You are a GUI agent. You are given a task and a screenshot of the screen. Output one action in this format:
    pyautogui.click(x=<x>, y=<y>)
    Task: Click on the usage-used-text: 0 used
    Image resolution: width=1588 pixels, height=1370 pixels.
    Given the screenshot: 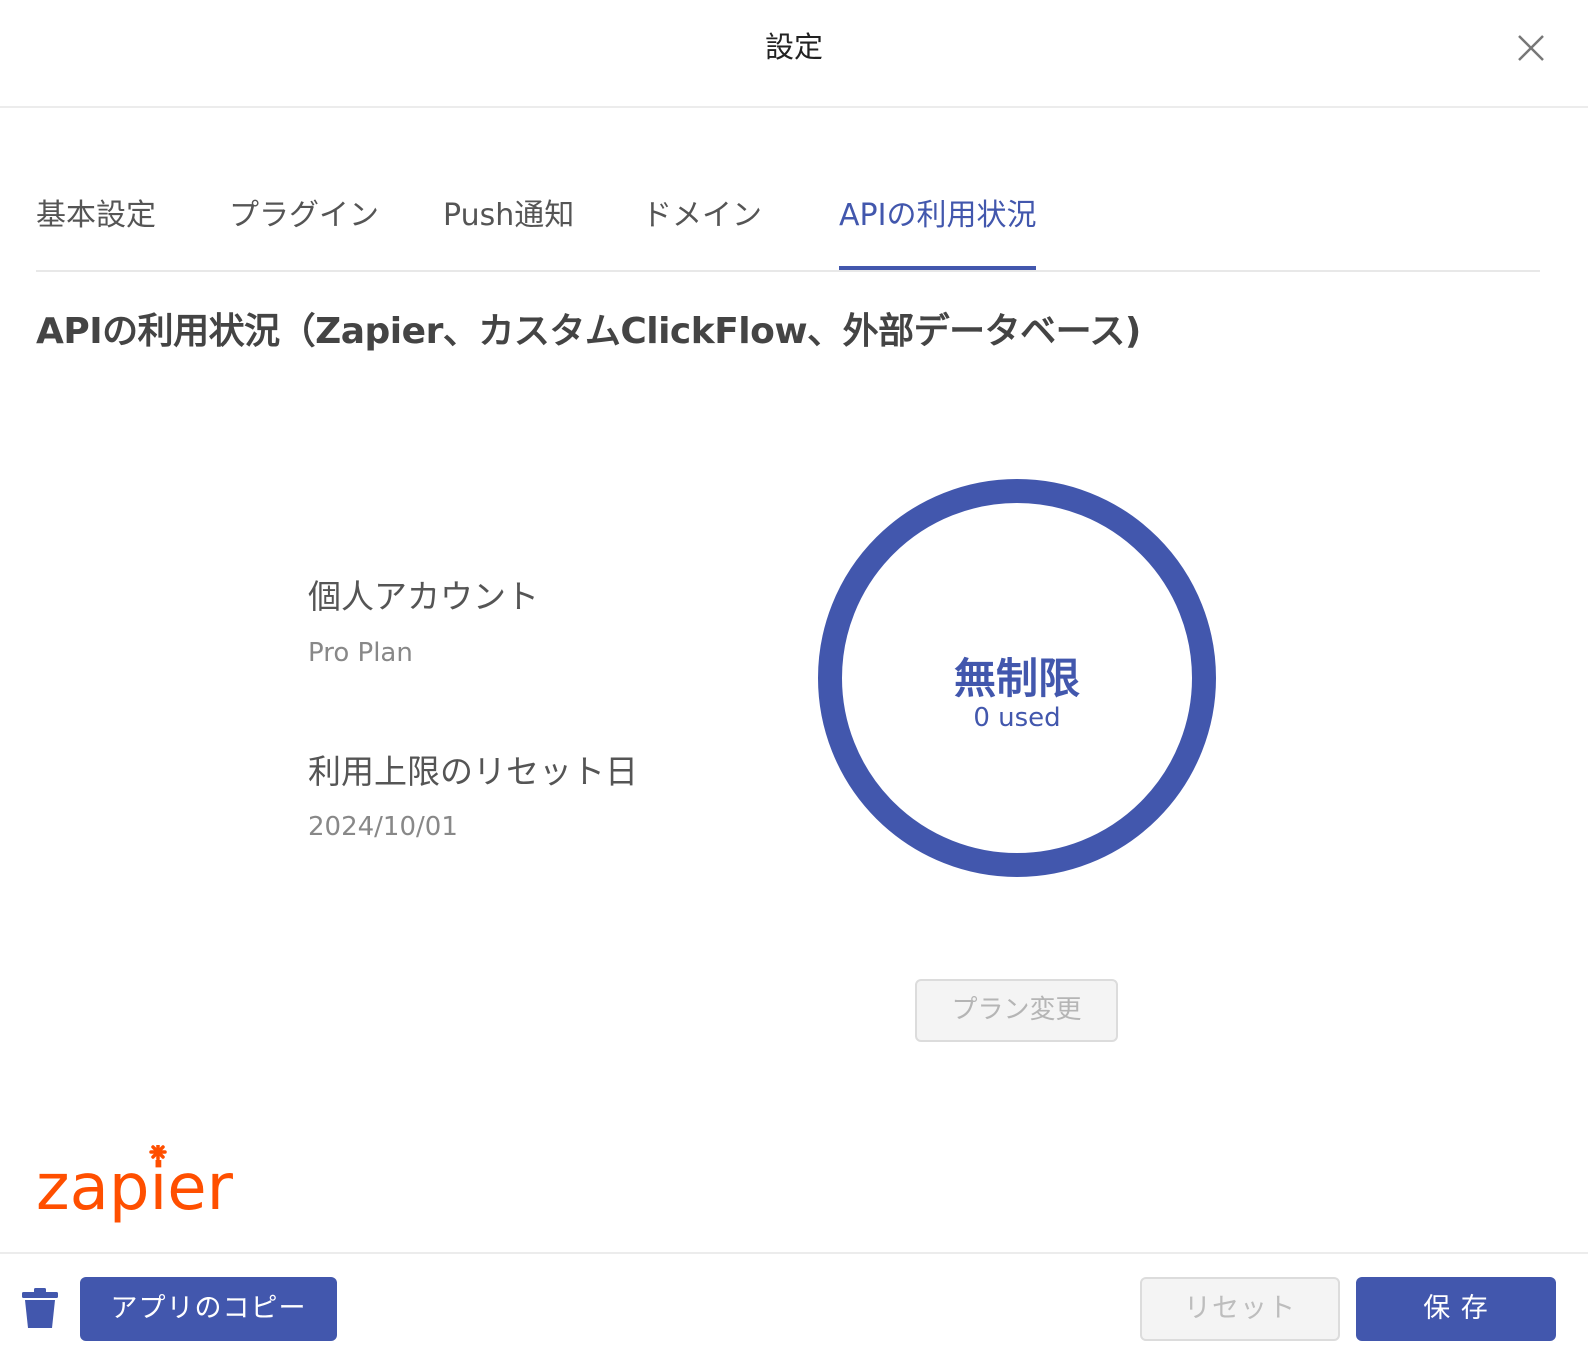 What is the action you would take?
    pyautogui.click(x=1017, y=718)
    